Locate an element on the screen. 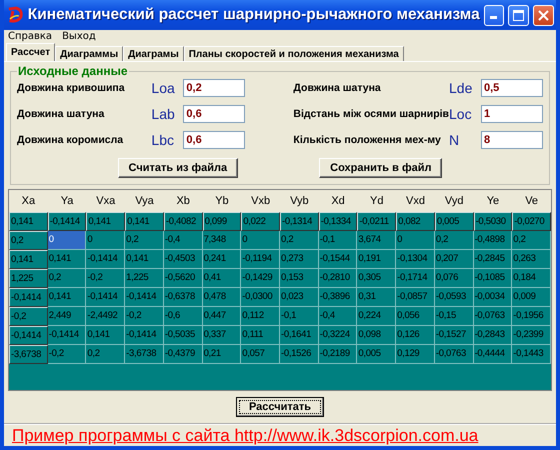 The image size is (560, 450). table-cell: -0,5620 is located at coordinates (183, 278).